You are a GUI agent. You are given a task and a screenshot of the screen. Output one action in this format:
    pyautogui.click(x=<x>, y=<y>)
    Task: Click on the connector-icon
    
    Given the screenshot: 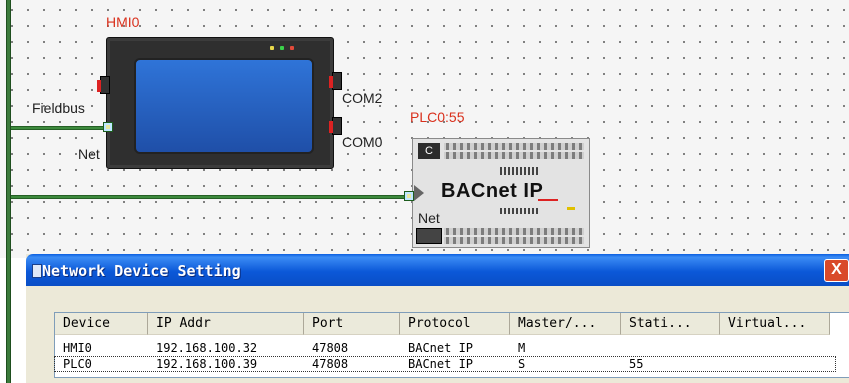 What is the action you would take?
    pyautogui.click(x=429, y=236)
    